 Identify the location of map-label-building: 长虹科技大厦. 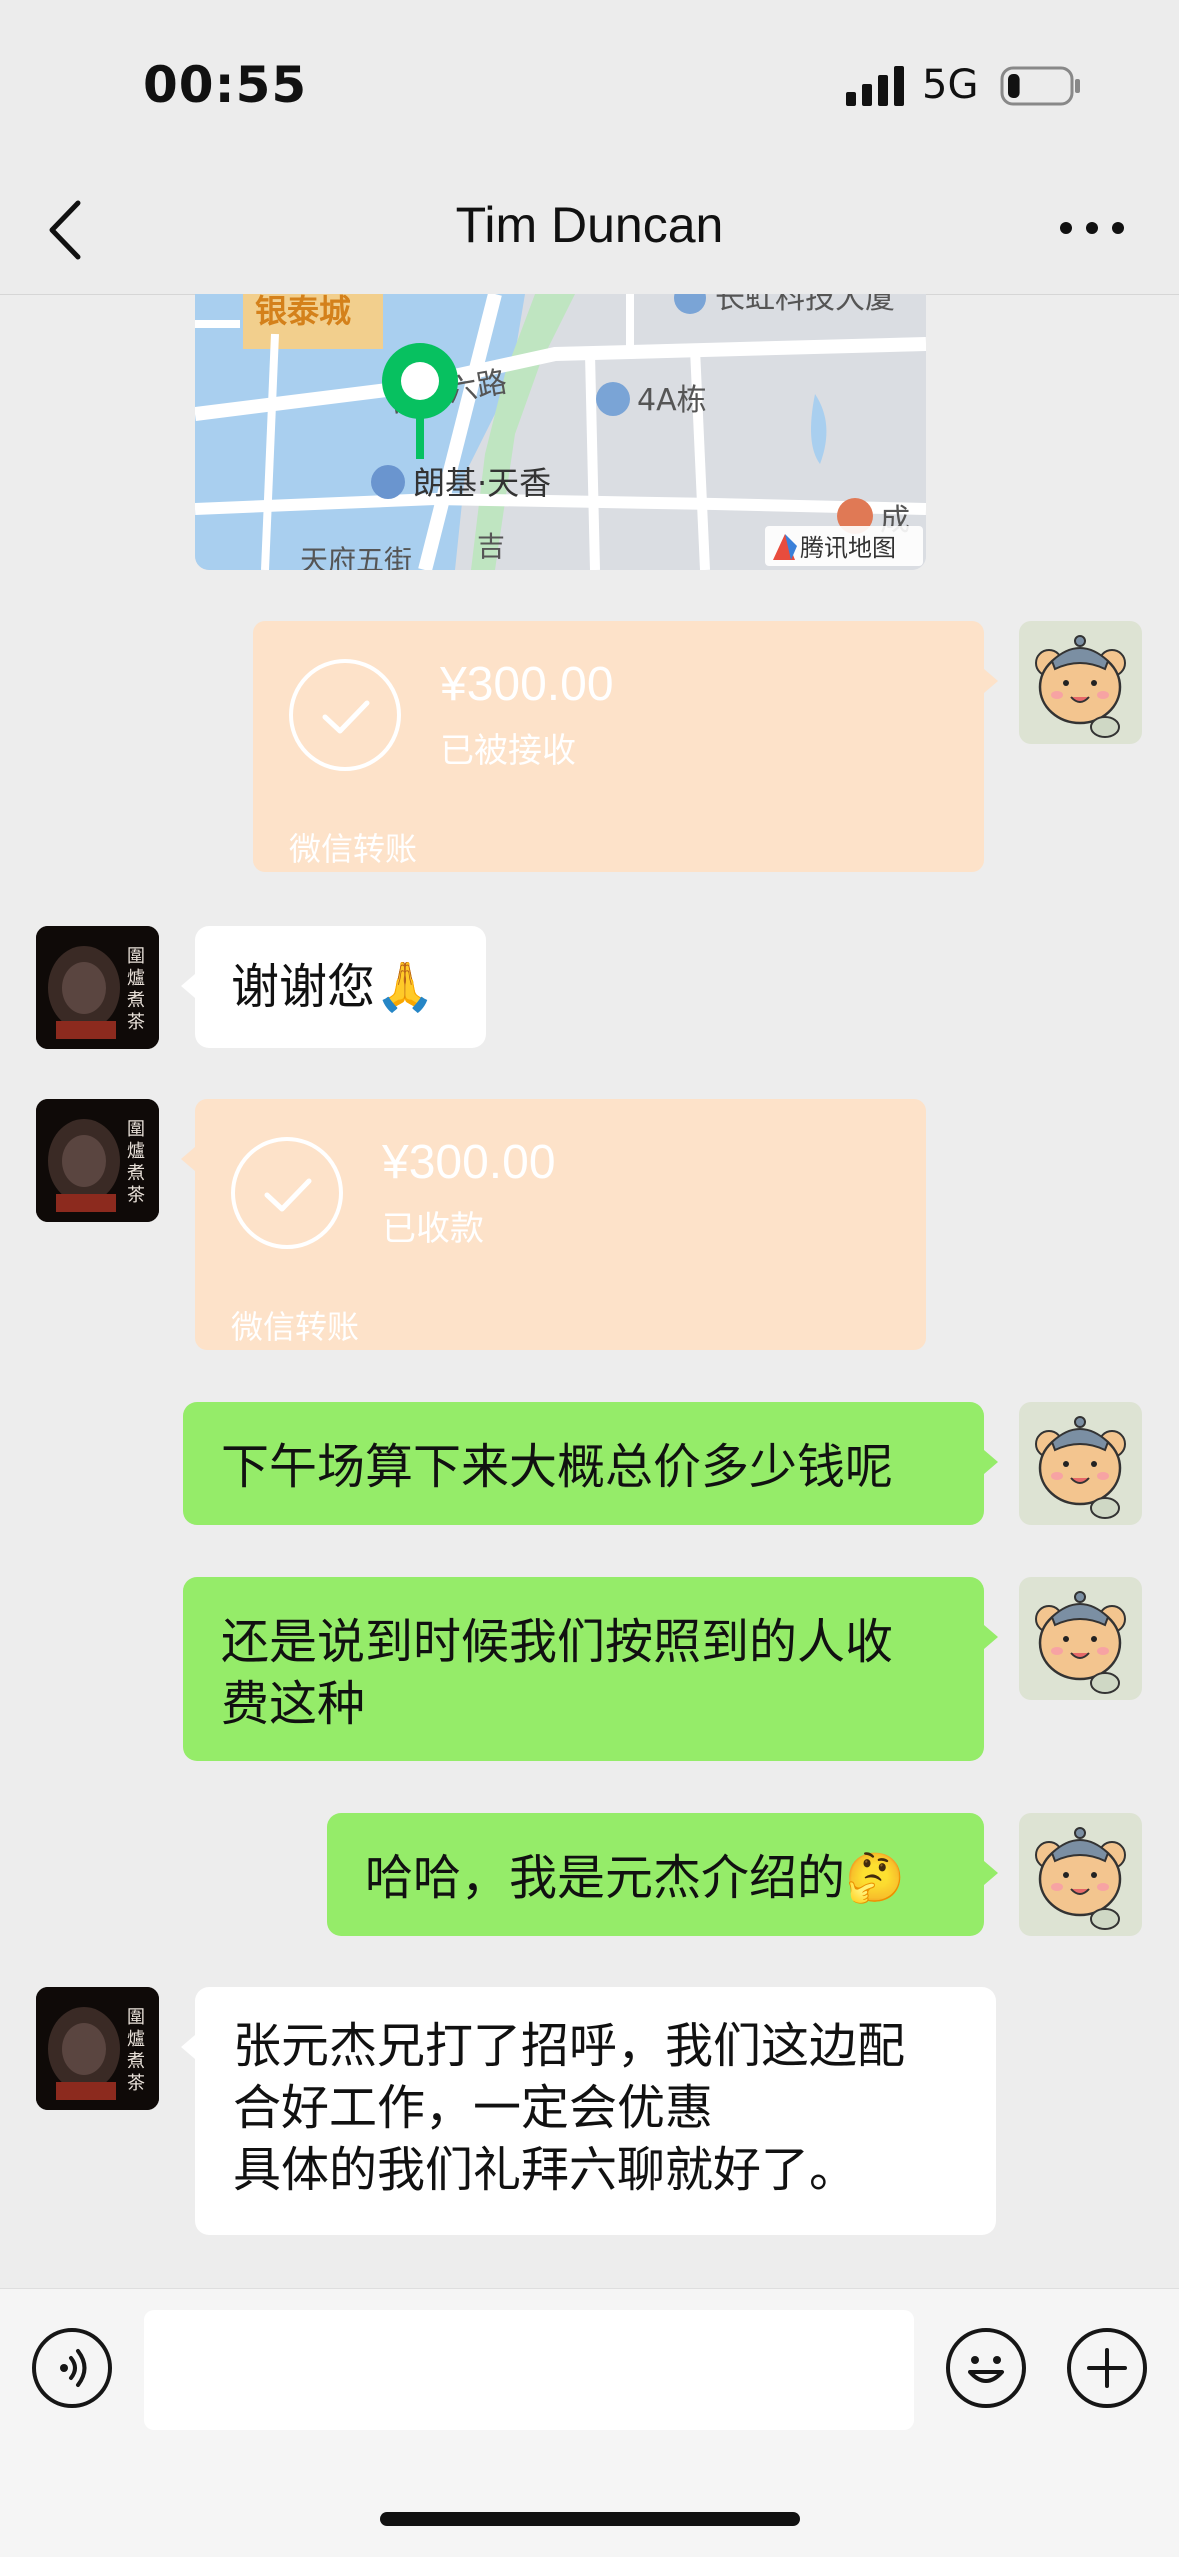
(805, 305).